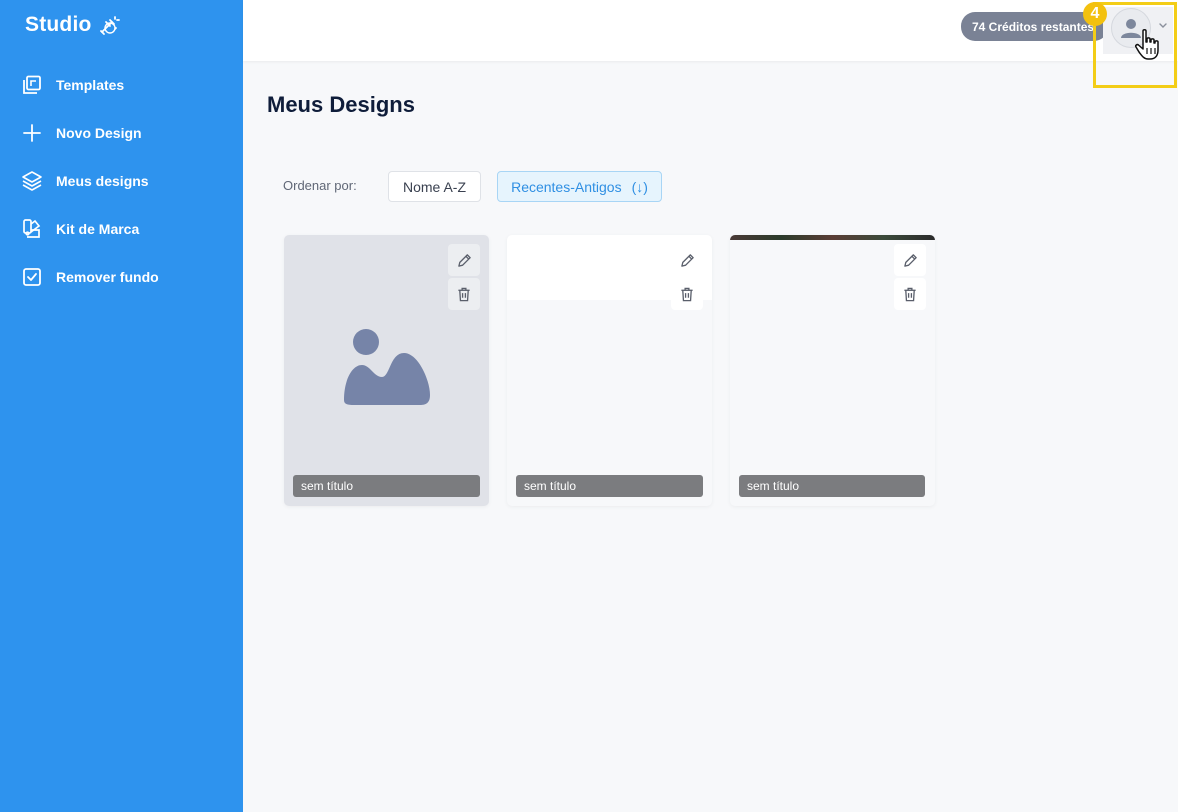 The width and height of the screenshot is (1178, 812). I want to click on sidebar-item-label: Novo Design, so click(99, 133).